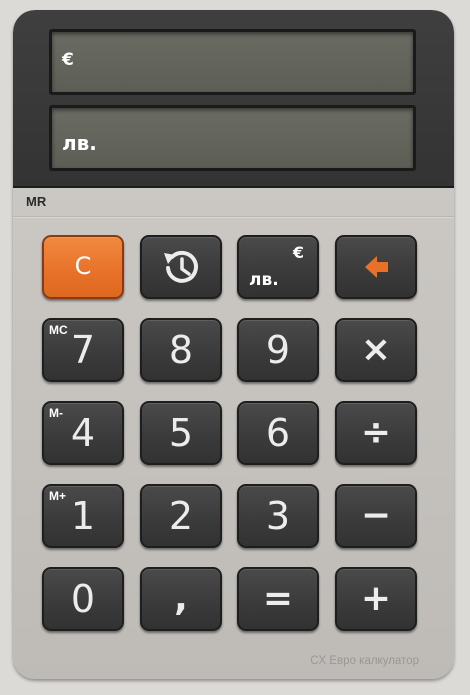 The height and width of the screenshot is (695, 470). I want to click on digit-6-button: 6, so click(278, 433).